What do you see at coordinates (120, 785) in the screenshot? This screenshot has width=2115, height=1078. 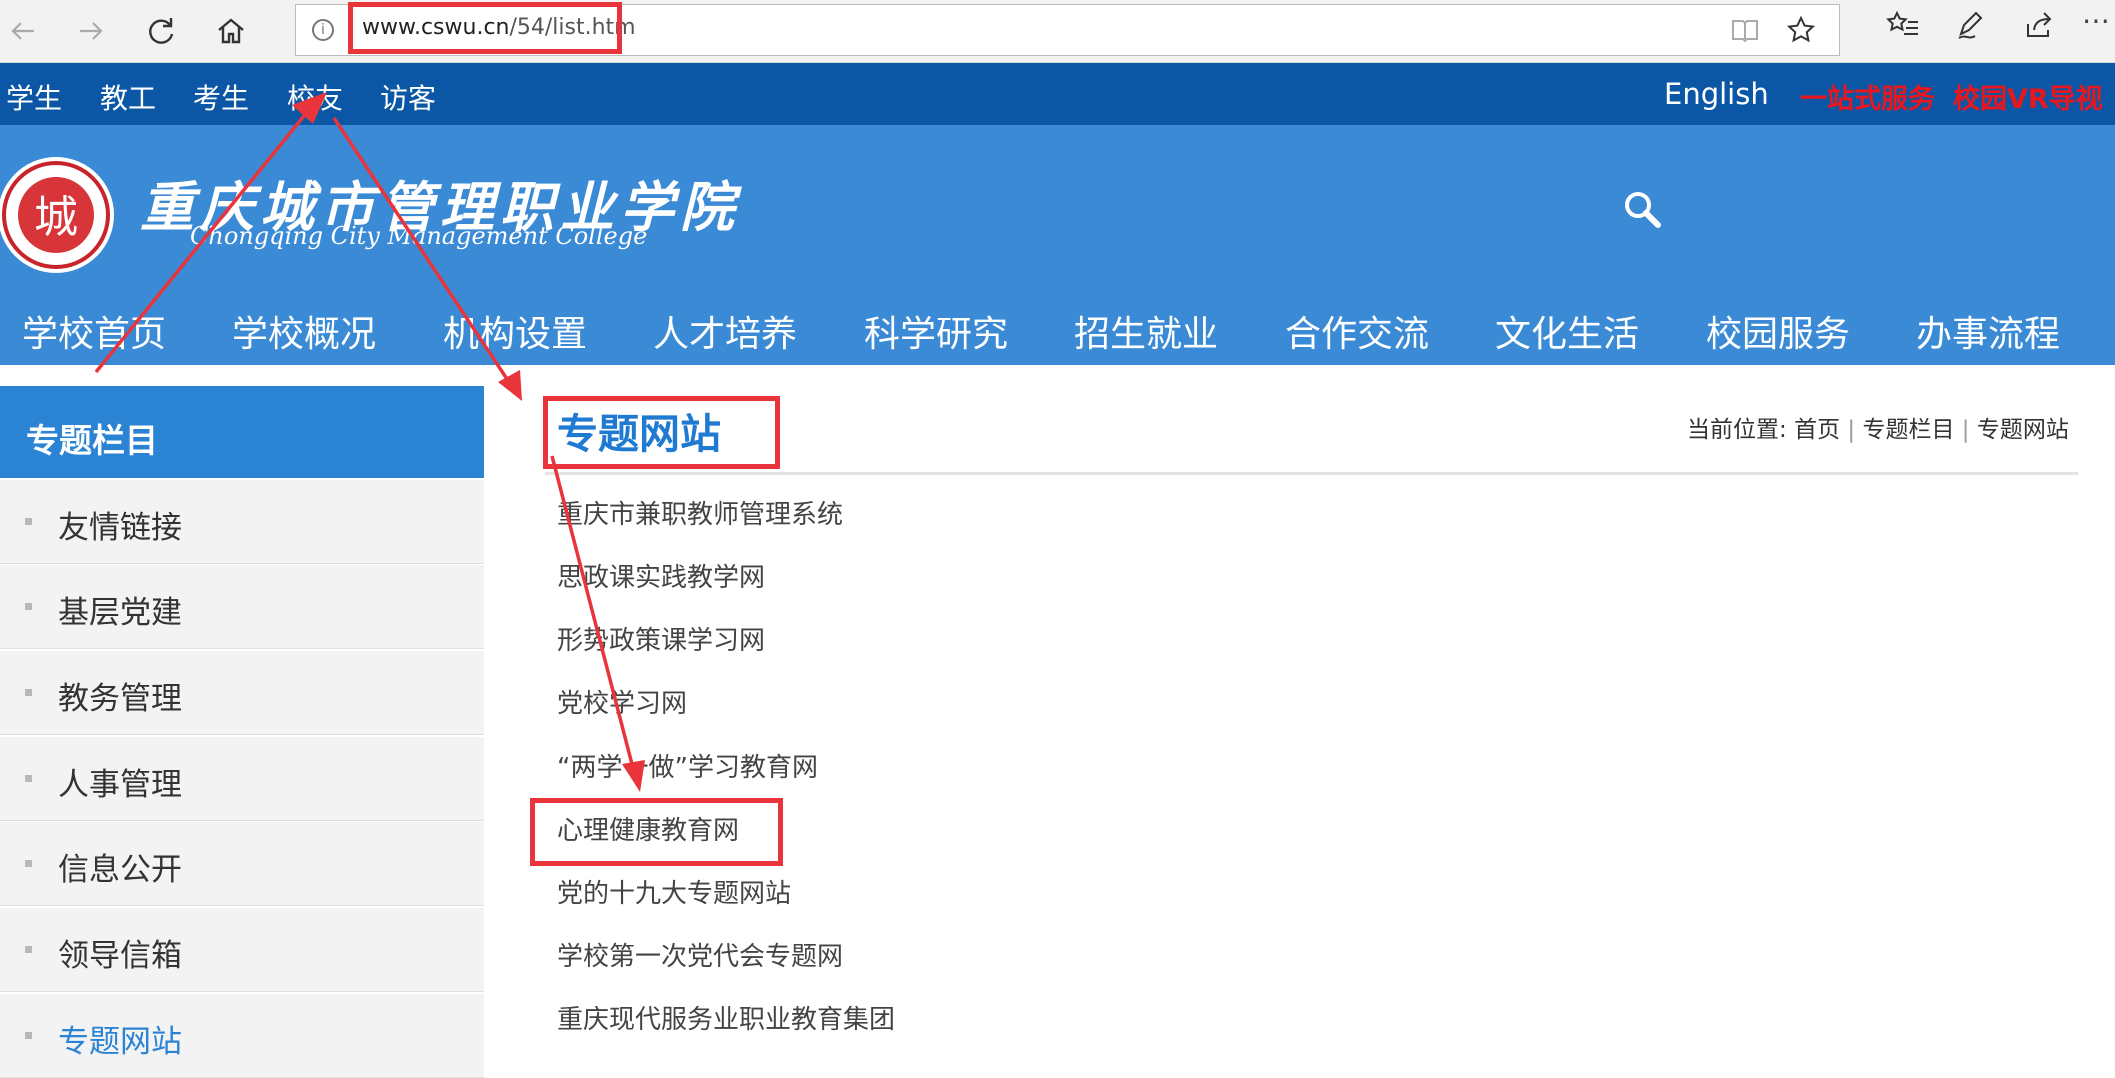 I see `sidebar-item-label: 人事管理` at bounding box center [120, 785].